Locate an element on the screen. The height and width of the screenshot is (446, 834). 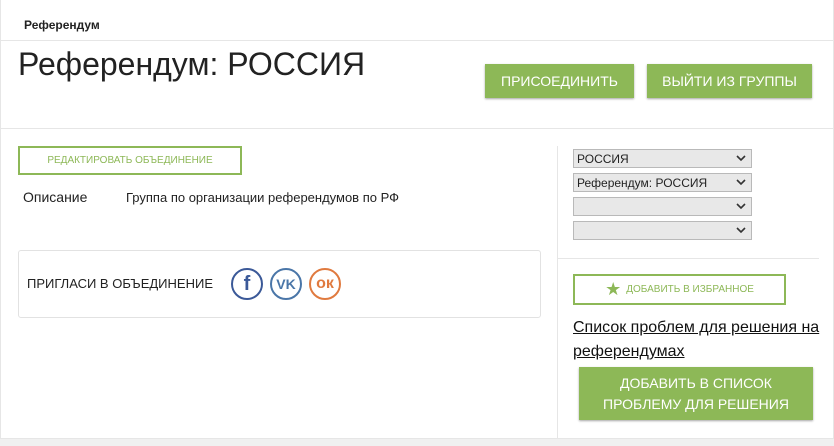
favorite-label: ДОБАВИТЬ В ИЗБРАННОЕ is located at coordinates (690, 289).